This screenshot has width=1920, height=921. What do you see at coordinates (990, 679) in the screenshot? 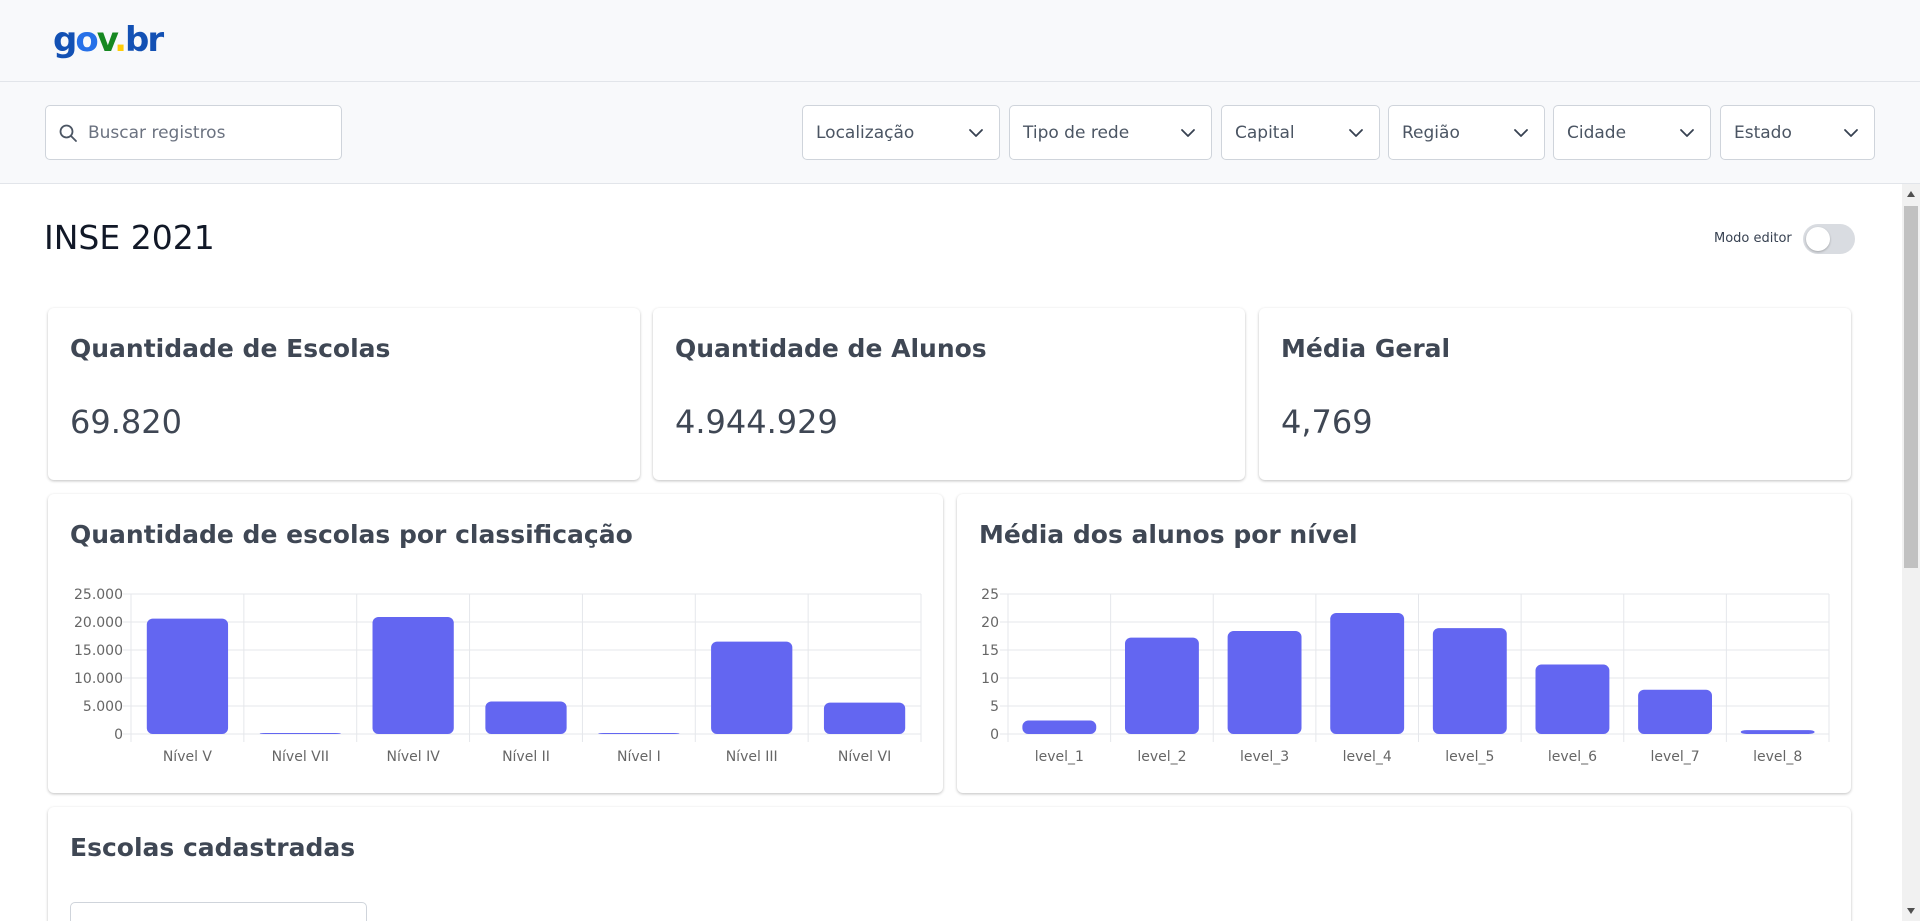
I see `y-tick-label: 10` at bounding box center [990, 679].